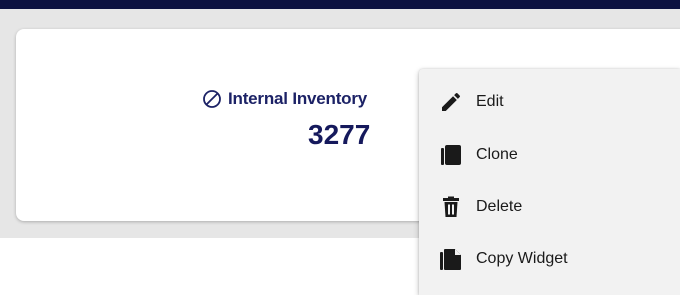 This screenshot has height=295, width=680. What do you see at coordinates (549, 207) in the screenshot?
I see `menu-item-delete: Delete` at bounding box center [549, 207].